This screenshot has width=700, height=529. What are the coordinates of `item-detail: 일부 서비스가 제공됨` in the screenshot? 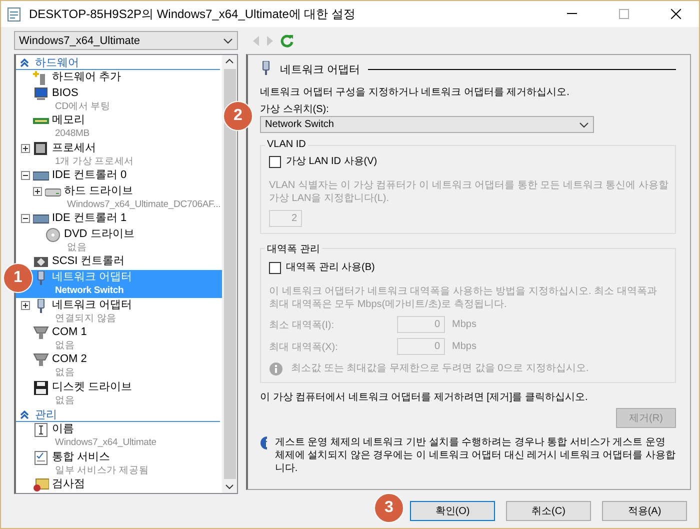 It's located at (101, 470).